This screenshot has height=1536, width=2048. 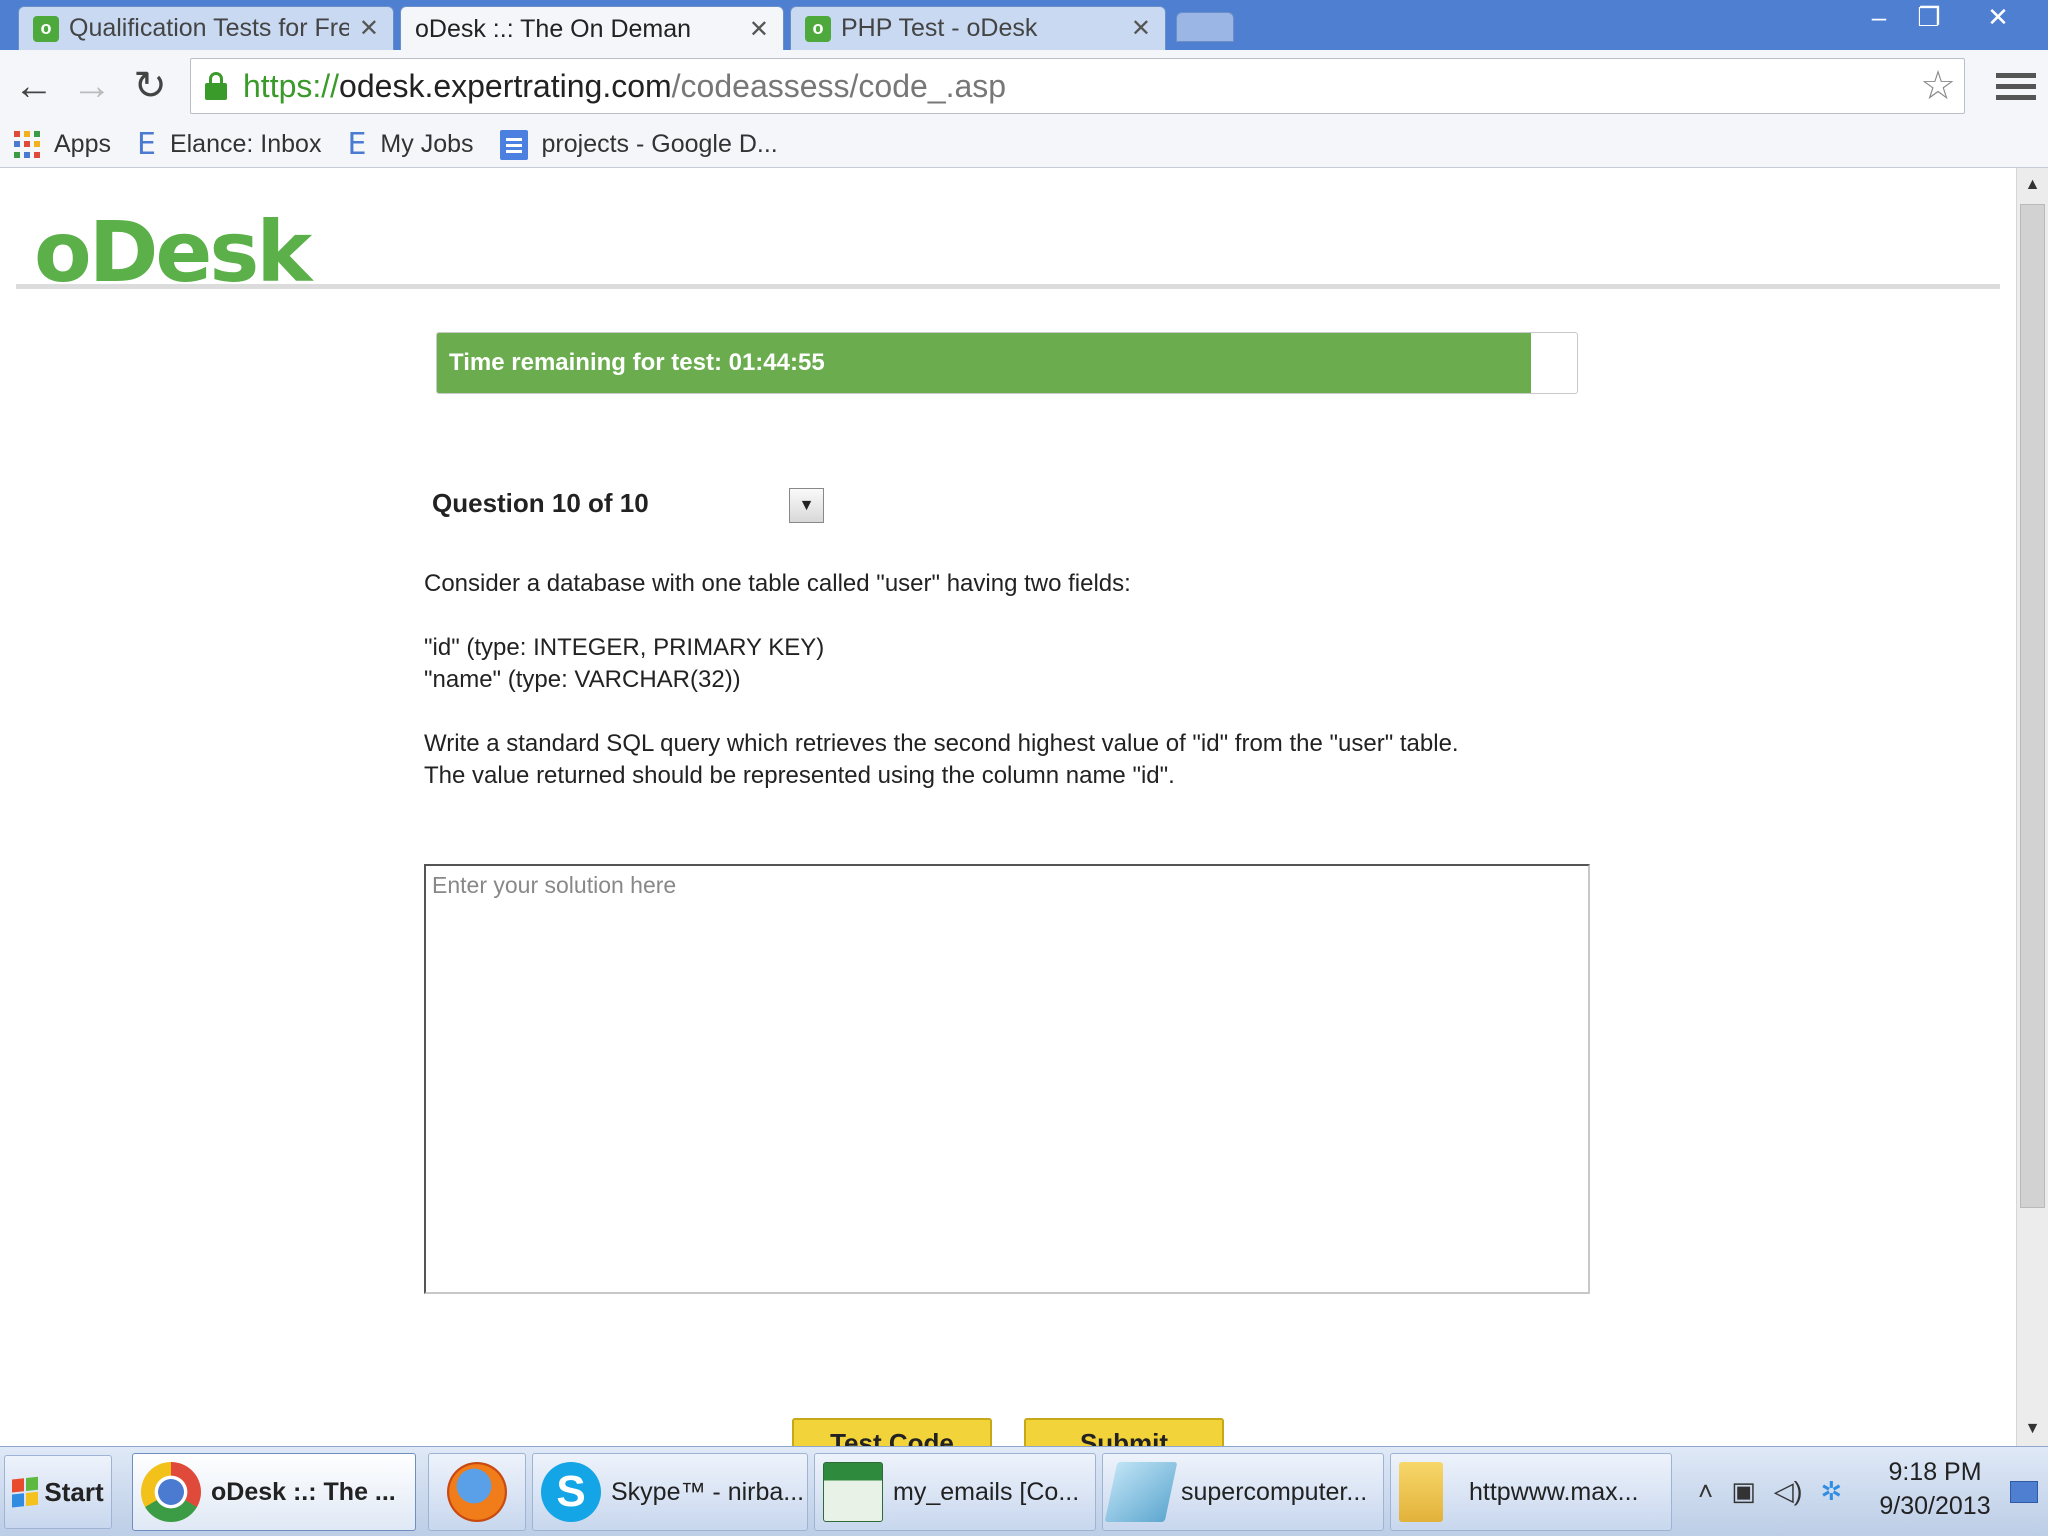 What do you see at coordinates (1935, 1489) in the screenshot?
I see `taskbar-clock: 9:18 PM 9/30/2013` at bounding box center [1935, 1489].